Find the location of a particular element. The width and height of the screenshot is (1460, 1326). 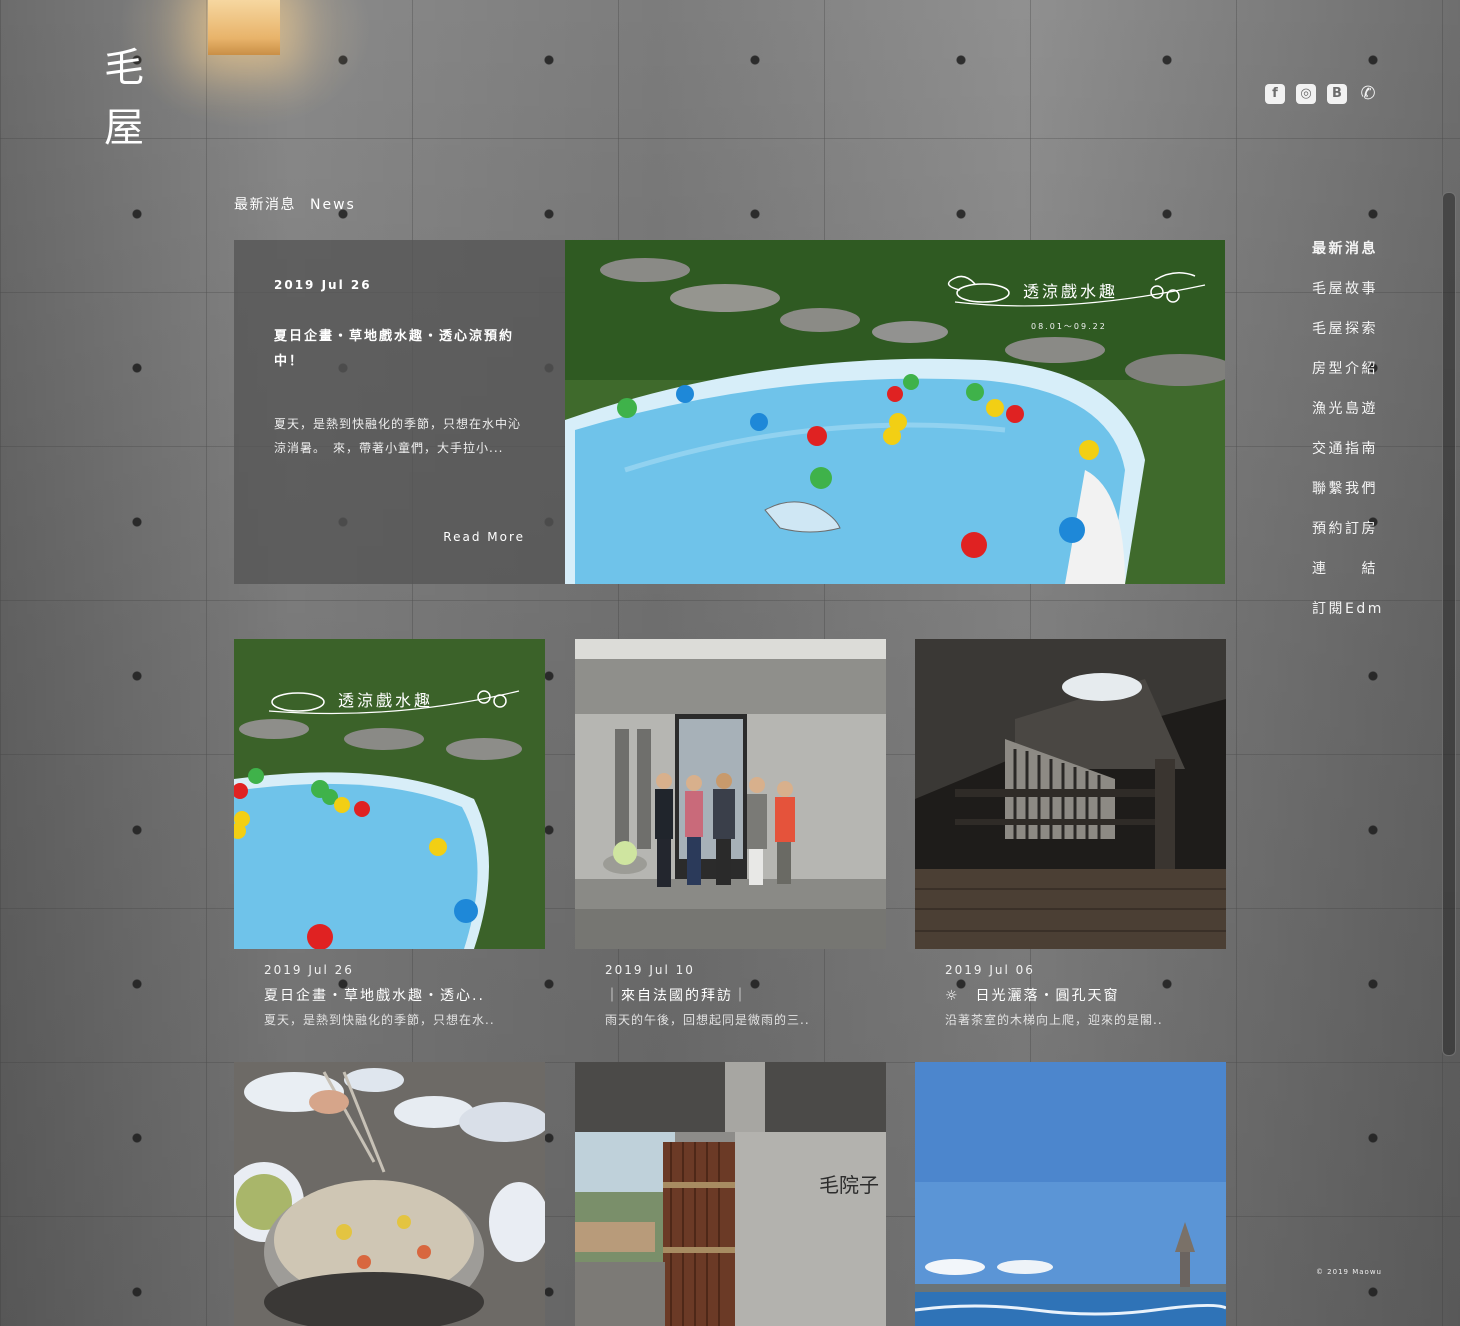

nav-item-explore: 毛屋探索 is located at coordinates (1348, 340).